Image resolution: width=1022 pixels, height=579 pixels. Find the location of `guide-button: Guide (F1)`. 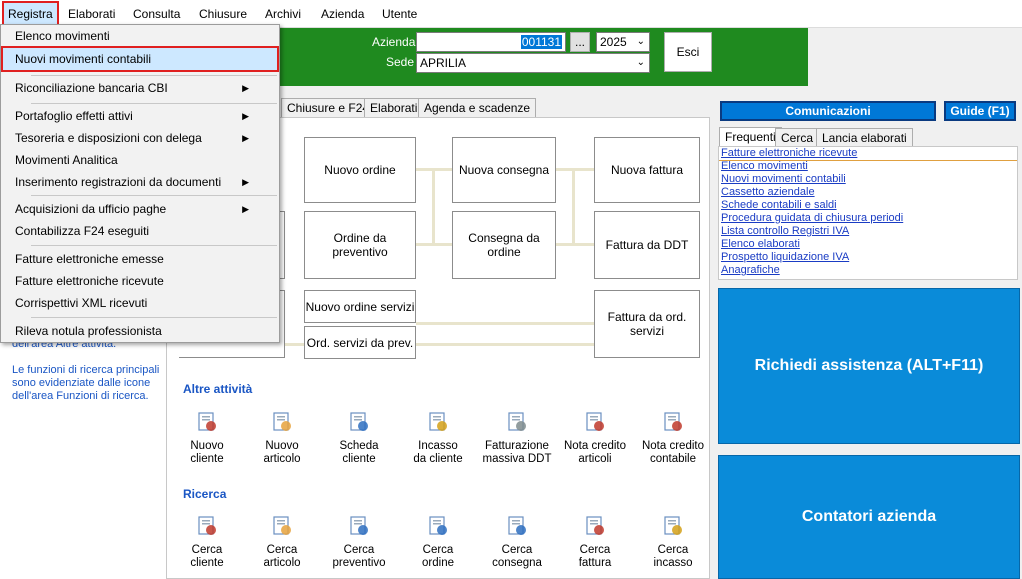

guide-button: Guide (F1) is located at coordinates (980, 111).